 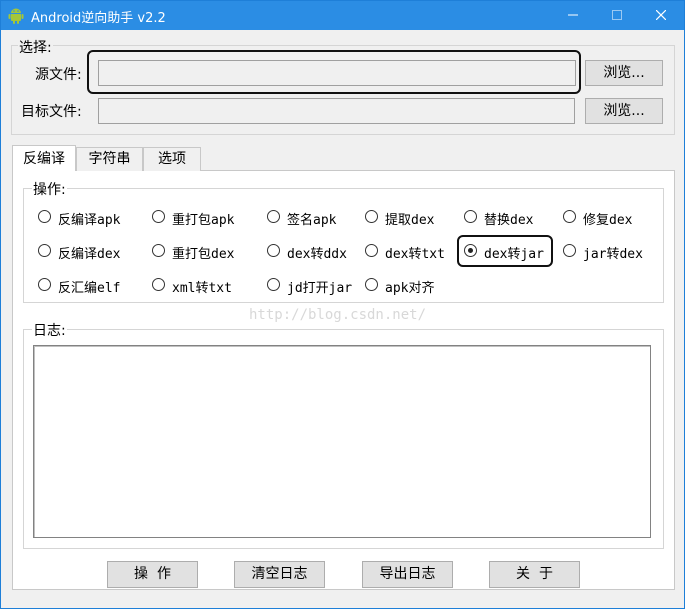 I want to click on operation-group-label: 操作:, so click(x=49, y=189).